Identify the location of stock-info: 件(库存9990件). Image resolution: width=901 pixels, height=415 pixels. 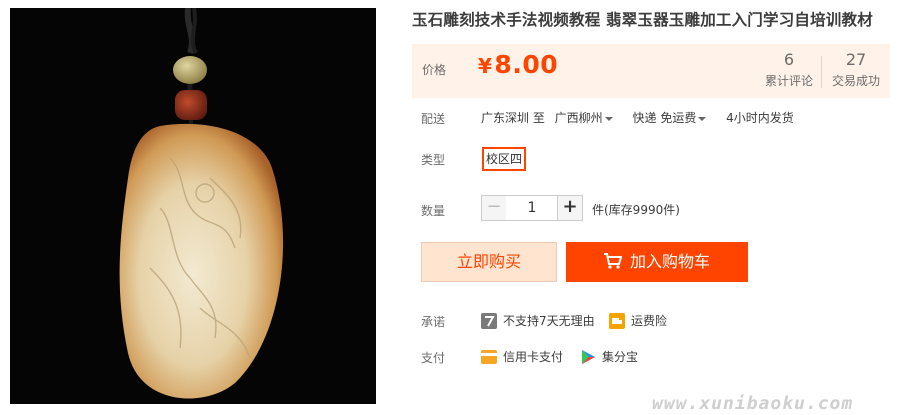
(636, 210).